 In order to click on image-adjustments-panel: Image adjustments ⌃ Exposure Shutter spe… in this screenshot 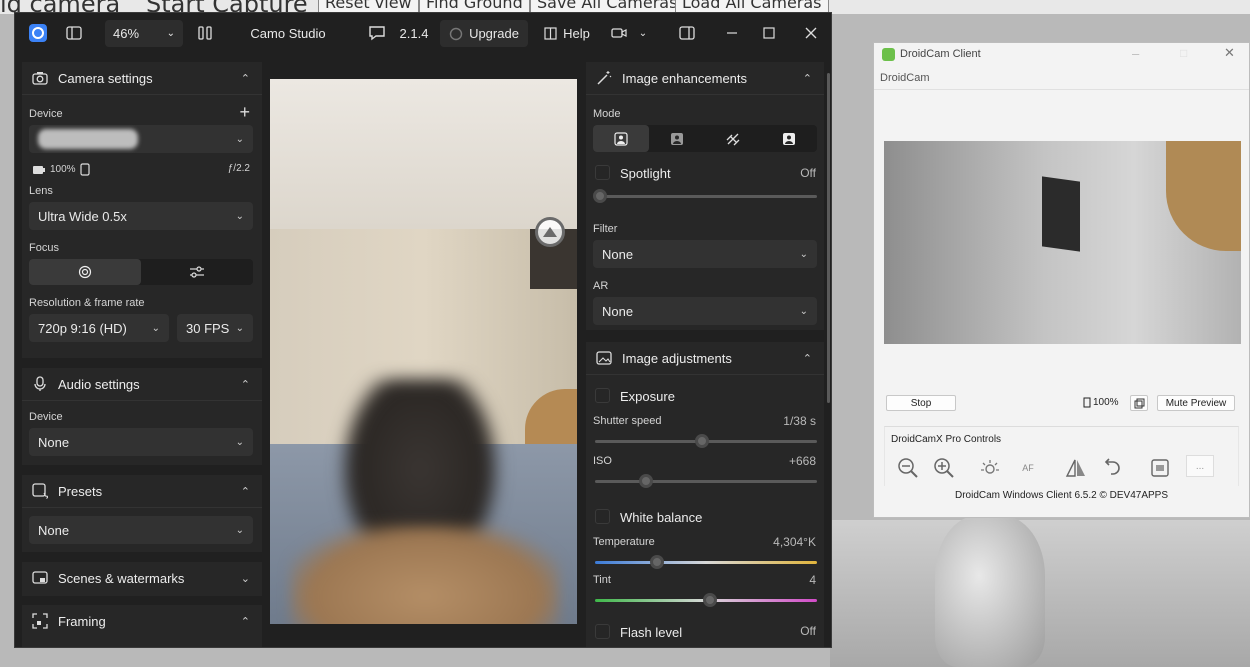, I will do `click(705, 494)`.